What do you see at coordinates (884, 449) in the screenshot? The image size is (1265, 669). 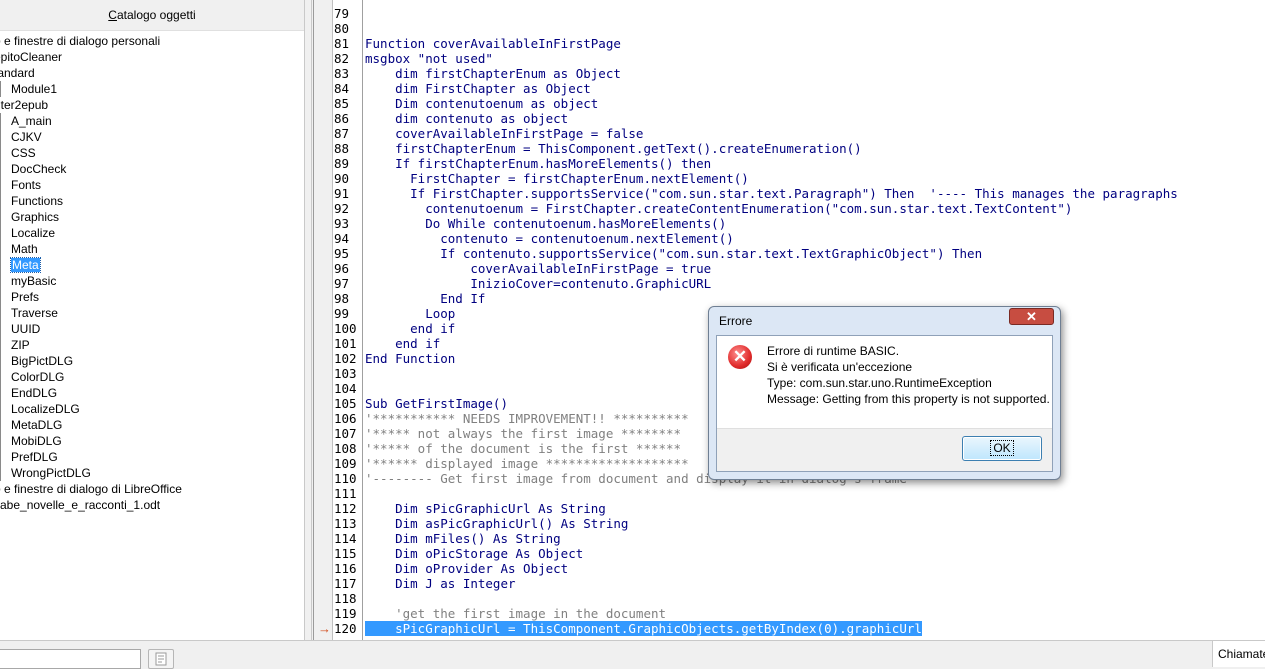 I see `dialog-footer: OK` at bounding box center [884, 449].